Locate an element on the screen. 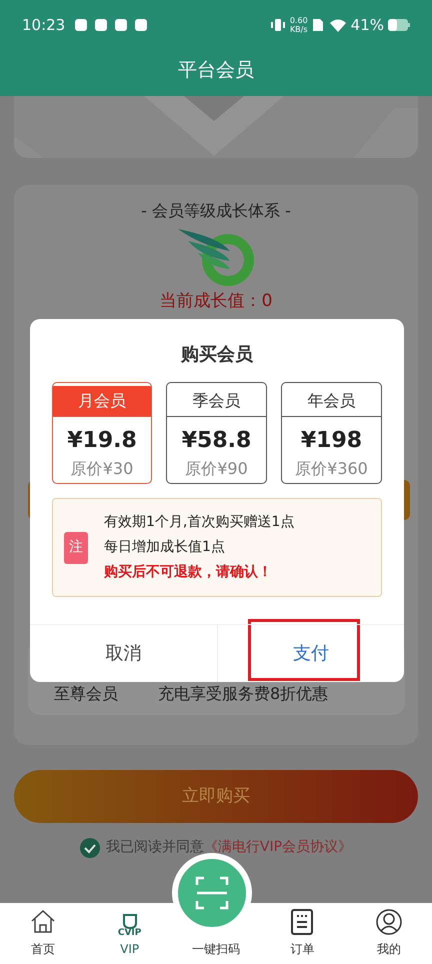  clock: 10:23 is located at coordinates (44, 25).